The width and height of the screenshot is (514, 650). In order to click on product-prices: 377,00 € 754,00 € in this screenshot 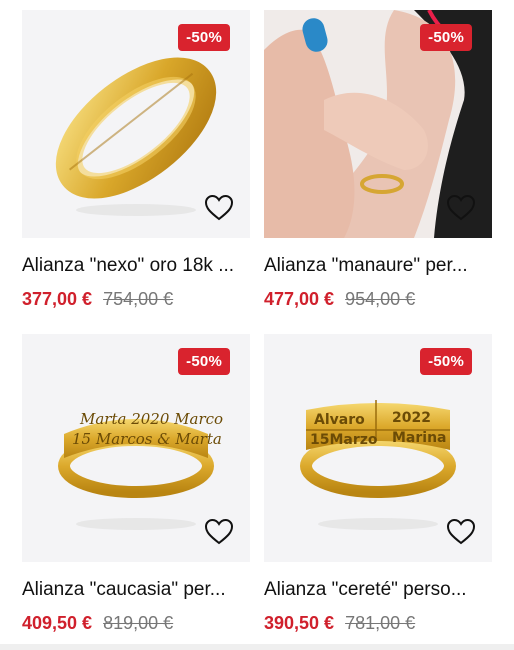, I will do `click(136, 299)`.